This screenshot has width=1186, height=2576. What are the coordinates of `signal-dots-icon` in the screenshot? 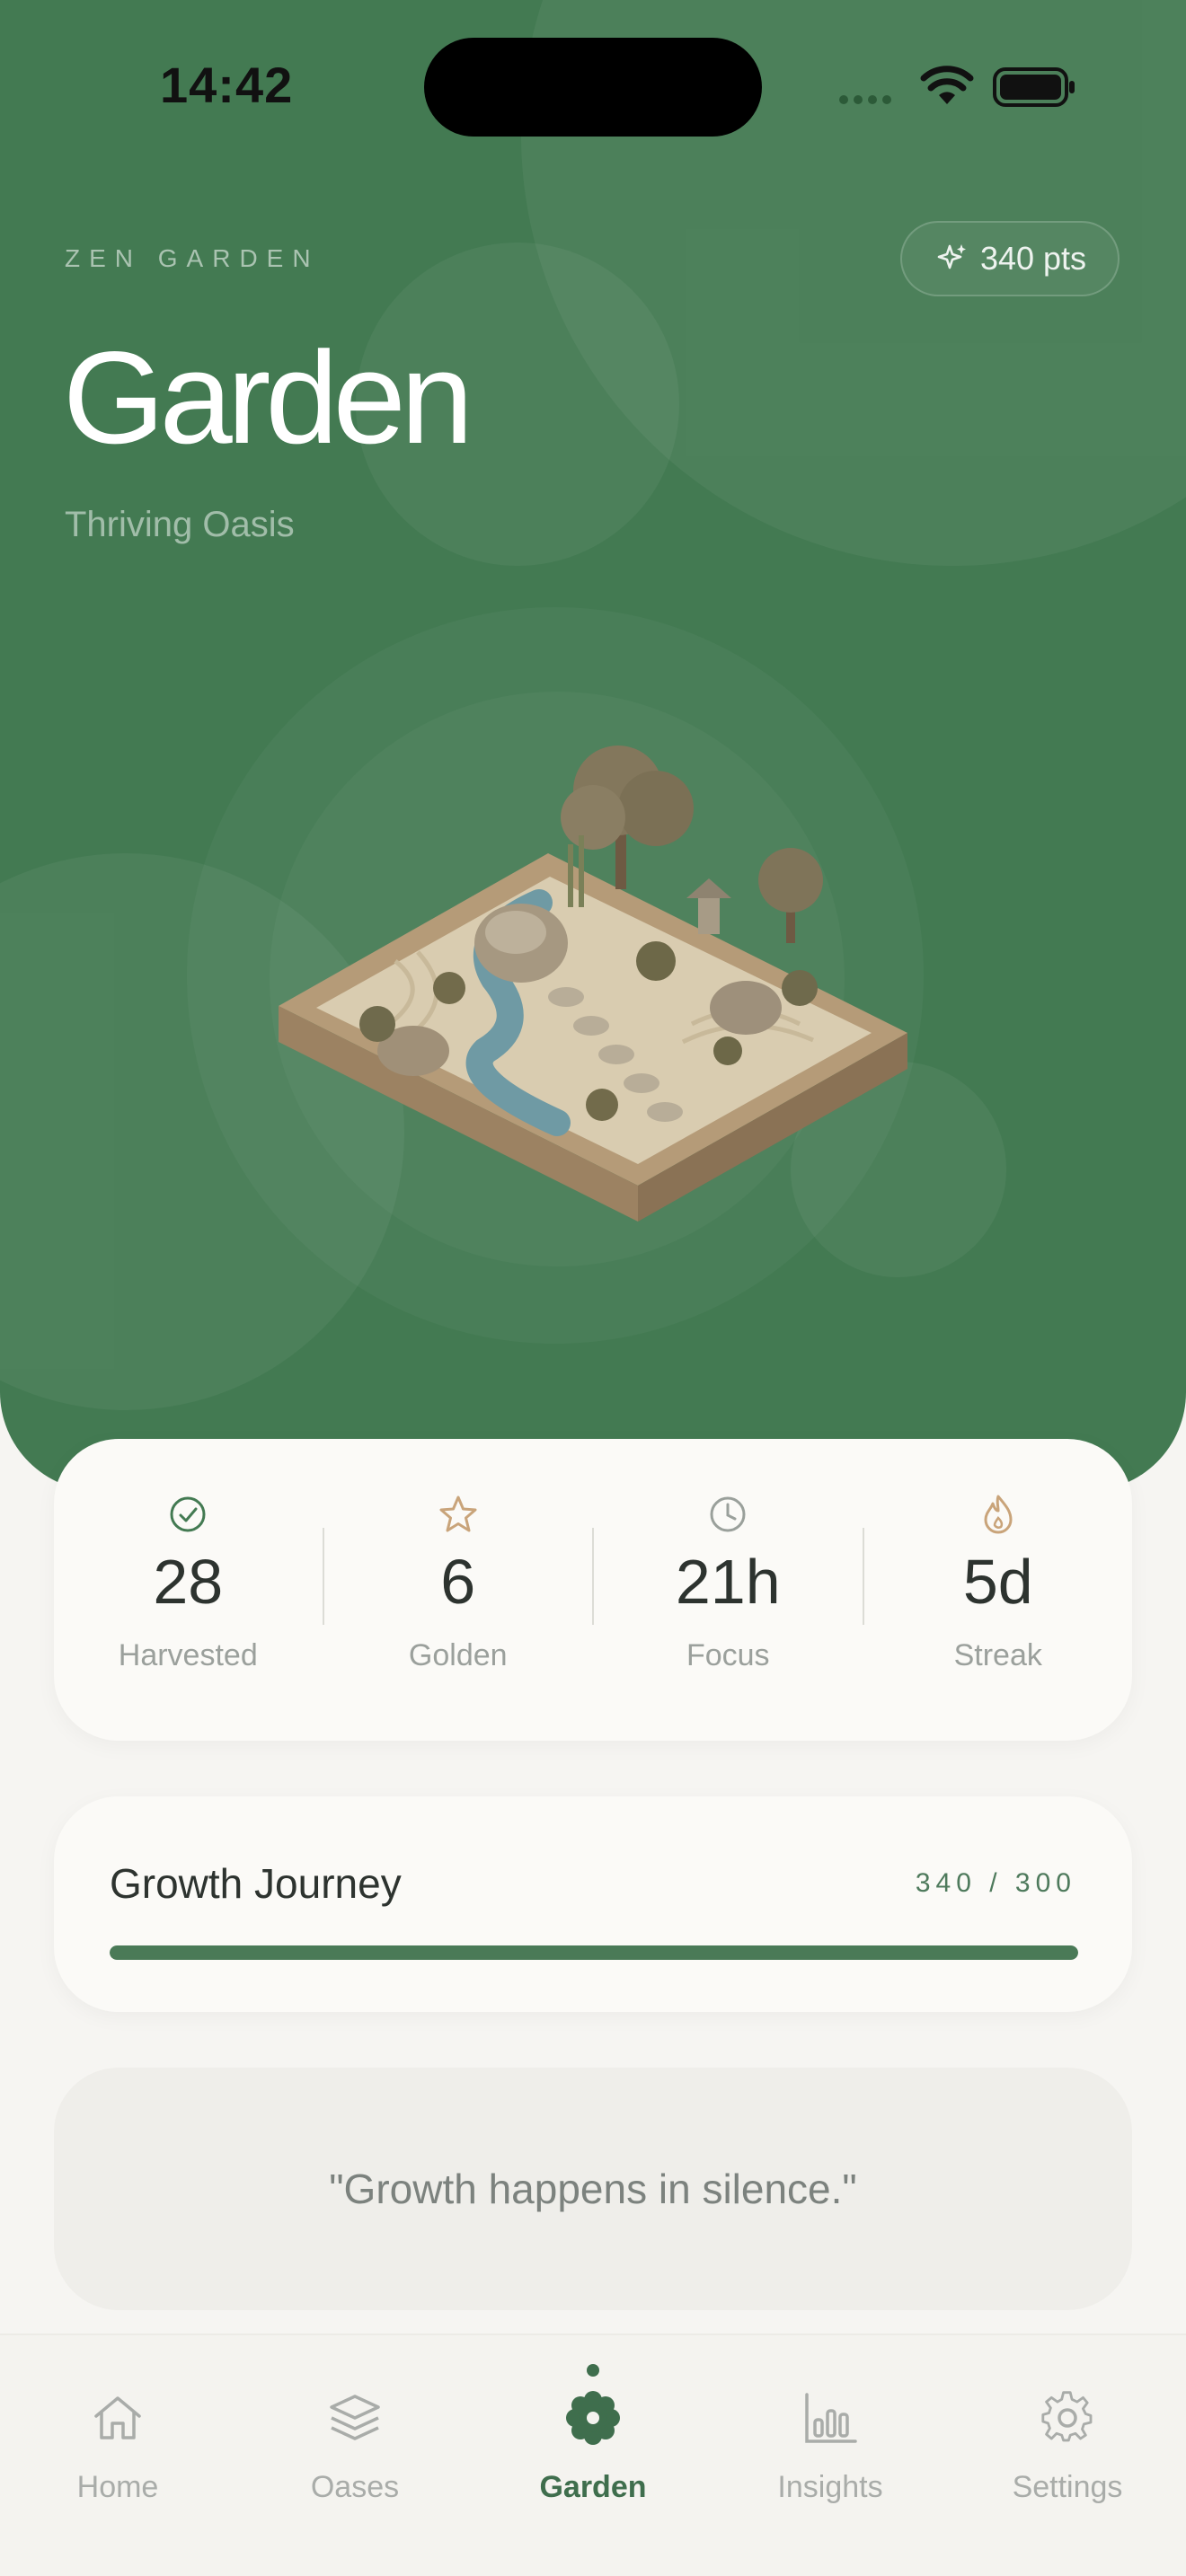 It's located at (865, 99).